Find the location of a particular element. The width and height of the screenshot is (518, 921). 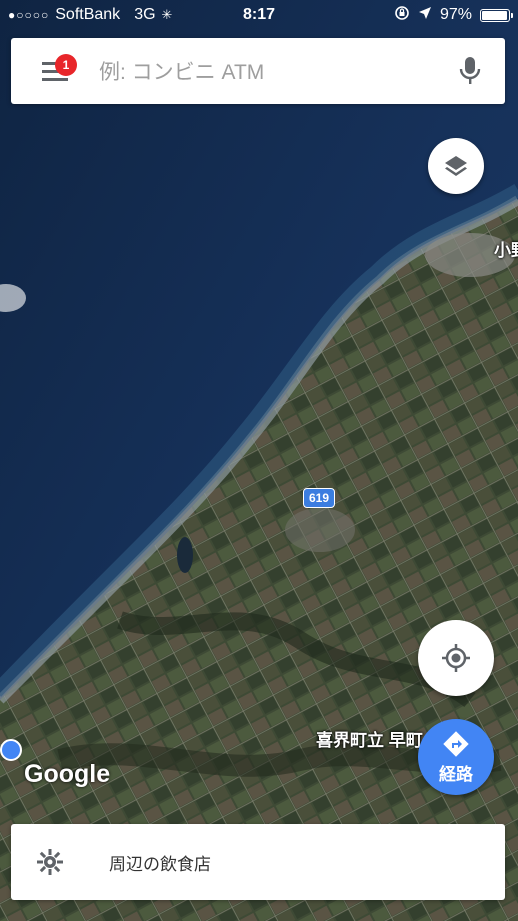

directions-button: 経路 is located at coordinates (456, 757).